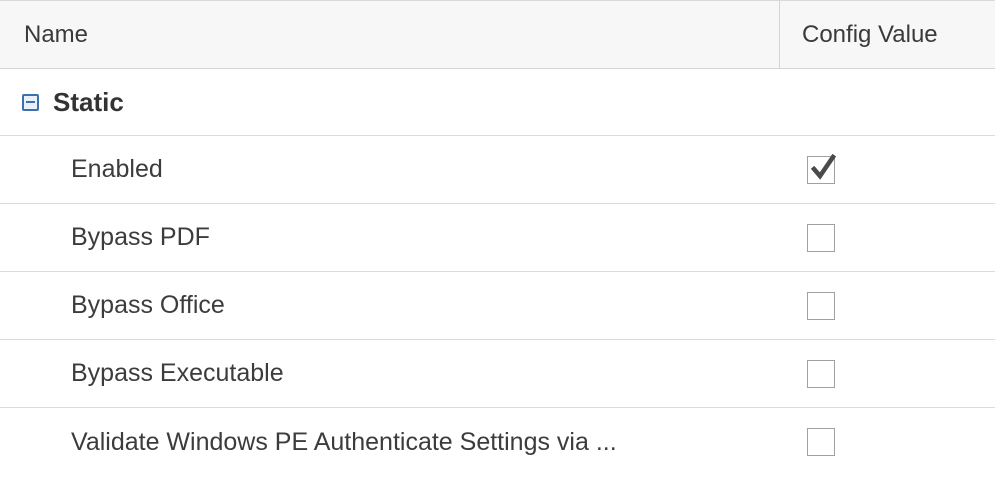 The height and width of the screenshot is (479, 995). I want to click on checkmark-icon, so click(823, 166).